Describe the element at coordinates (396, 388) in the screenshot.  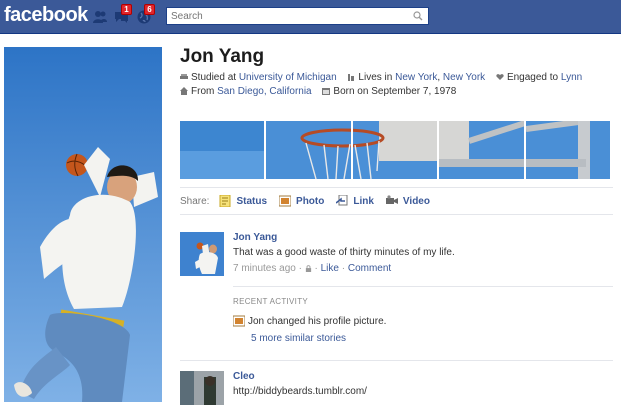
I see `feed-story: Cleo http://biddybeards.tumblr.com/` at that location.